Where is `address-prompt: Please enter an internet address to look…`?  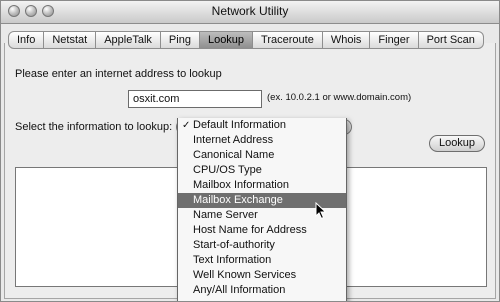 address-prompt: Please enter an internet address to look… is located at coordinates (118, 74).